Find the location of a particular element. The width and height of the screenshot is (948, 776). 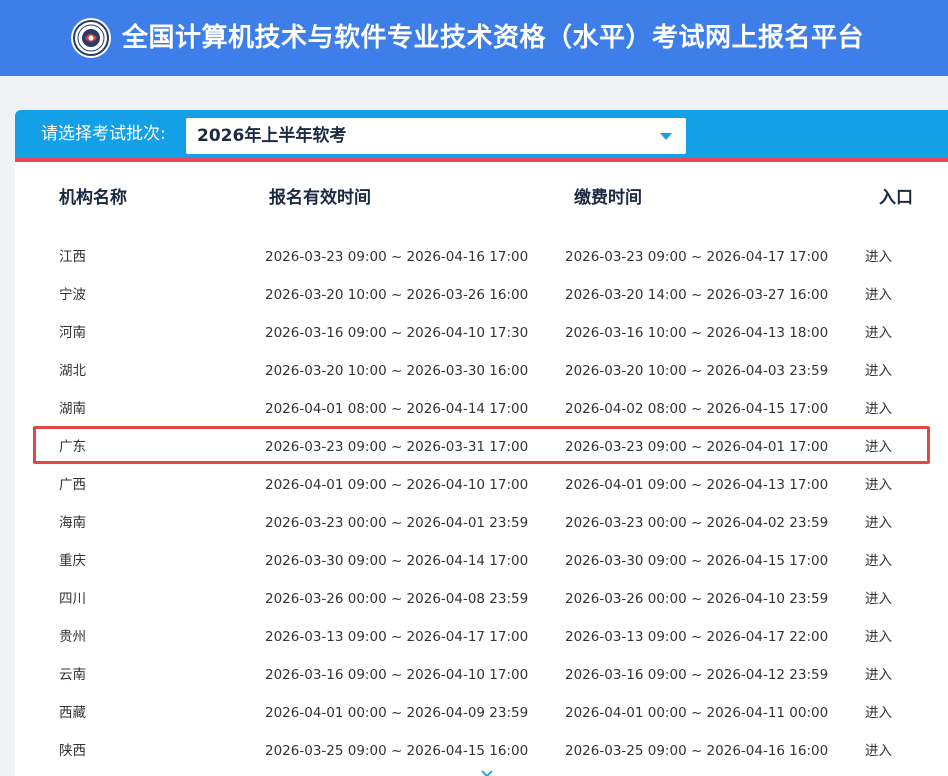

site-title: 全国计算机技术与软件专业技术资格（水平）考试网上报名平台 is located at coordinates (493, 38).